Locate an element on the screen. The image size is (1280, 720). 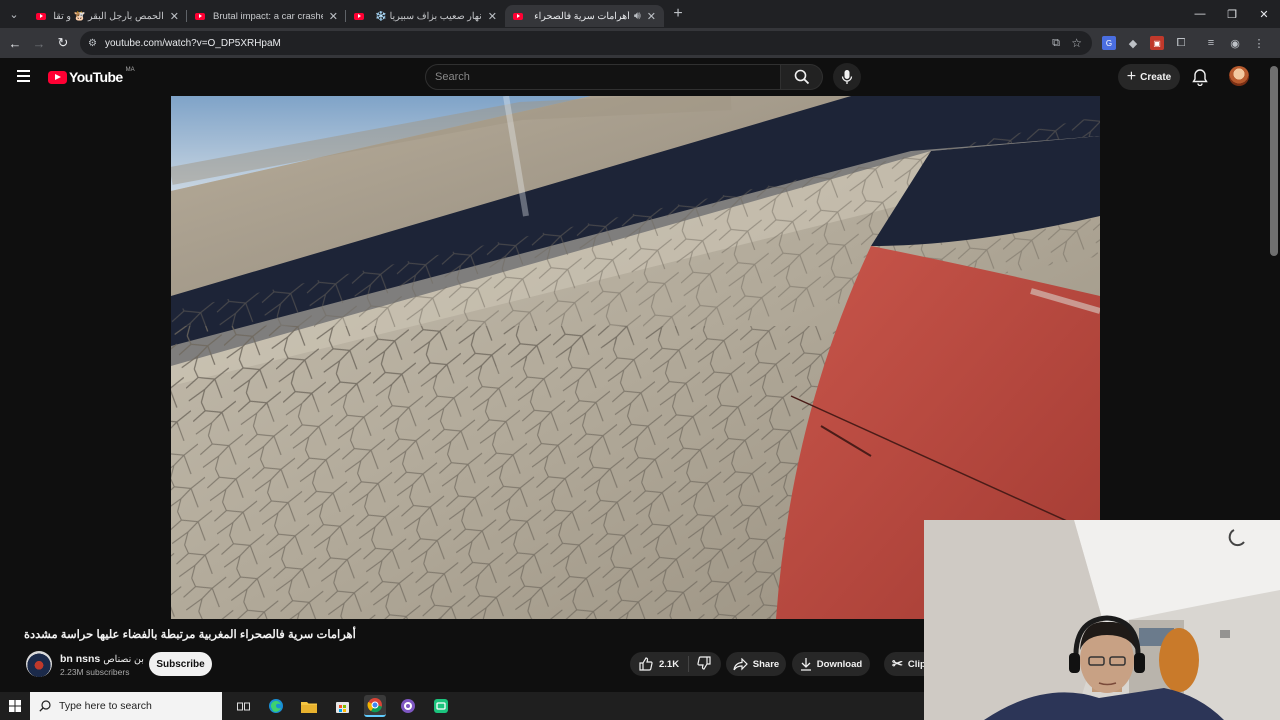
dislike-button is located at coordinates (700, 664).